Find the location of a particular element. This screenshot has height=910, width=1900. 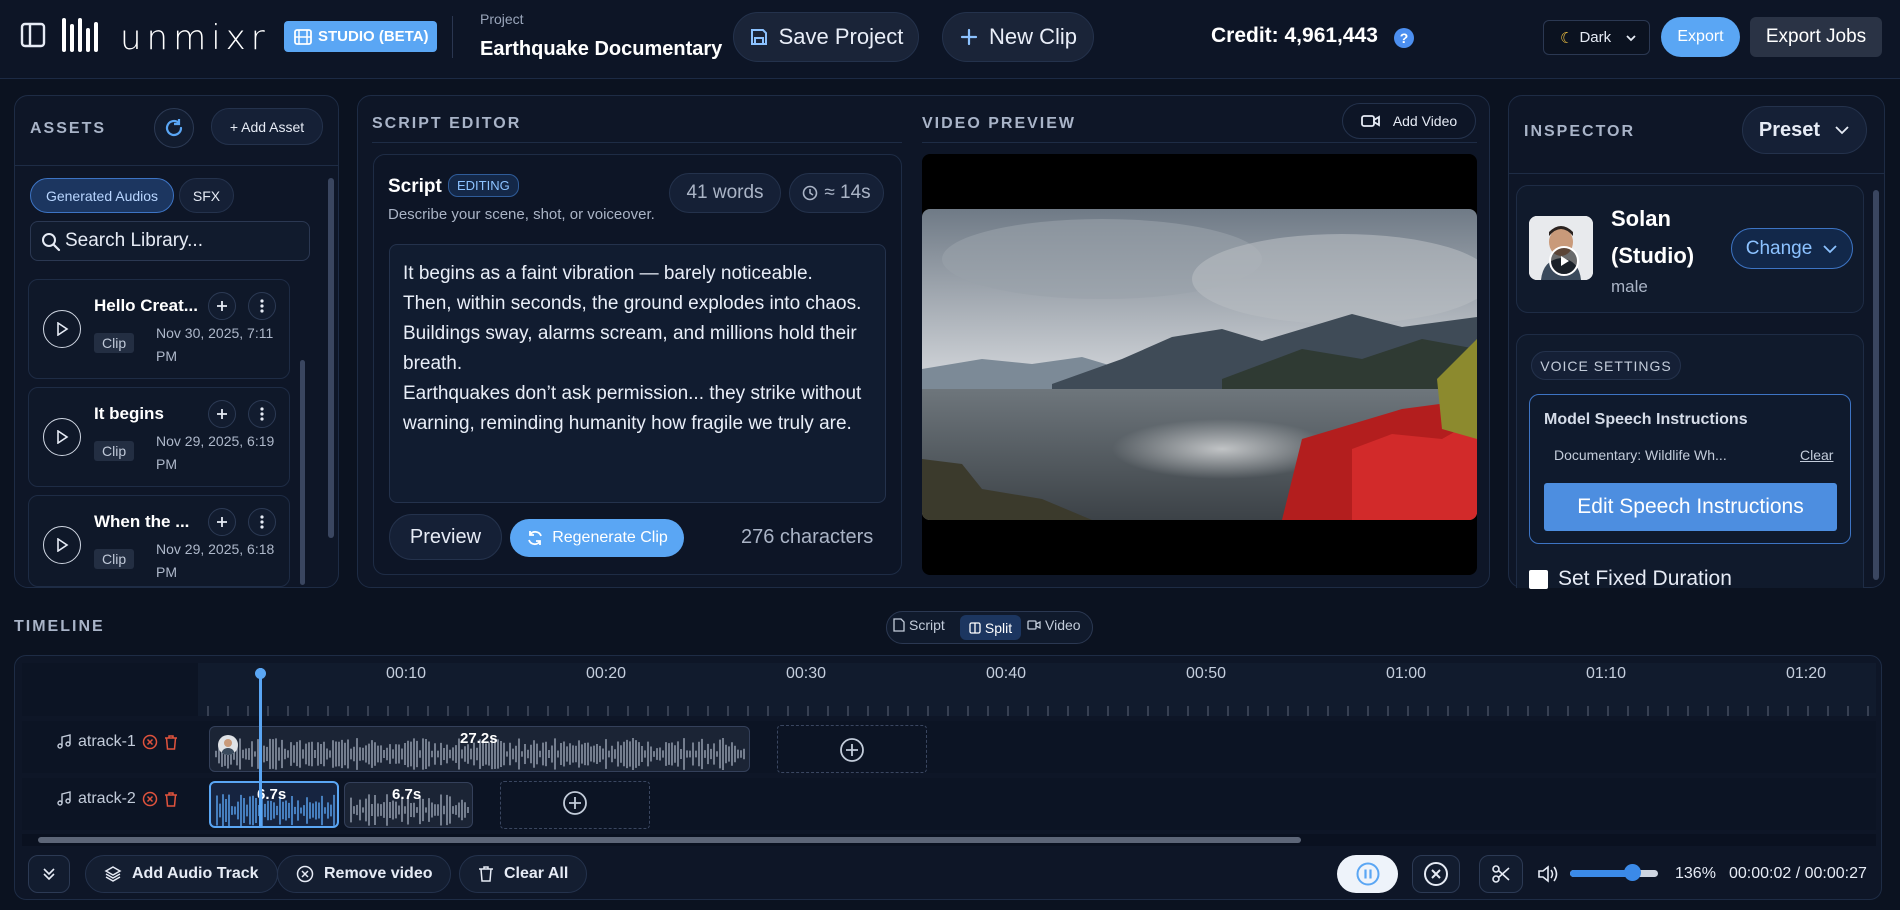

add-audio-track-button: Add Audio Track is located at coordinates (181, 874).